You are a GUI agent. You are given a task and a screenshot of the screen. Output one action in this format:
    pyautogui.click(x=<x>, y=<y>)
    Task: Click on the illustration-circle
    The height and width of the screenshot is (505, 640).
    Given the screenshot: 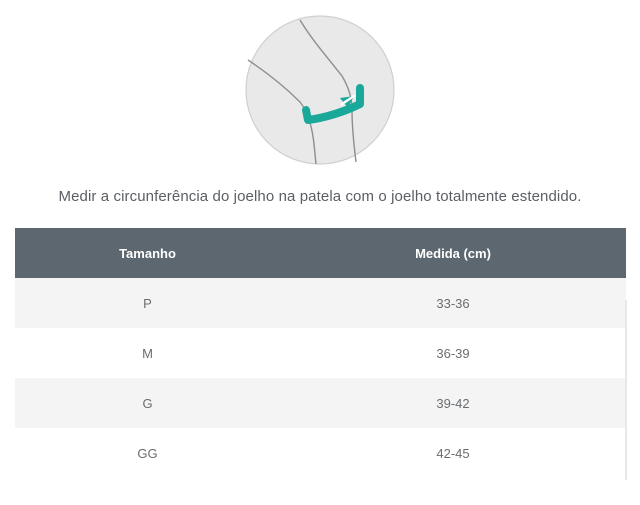 What is the action you would take?
    pyautogui.click(x=320, y=90)
    